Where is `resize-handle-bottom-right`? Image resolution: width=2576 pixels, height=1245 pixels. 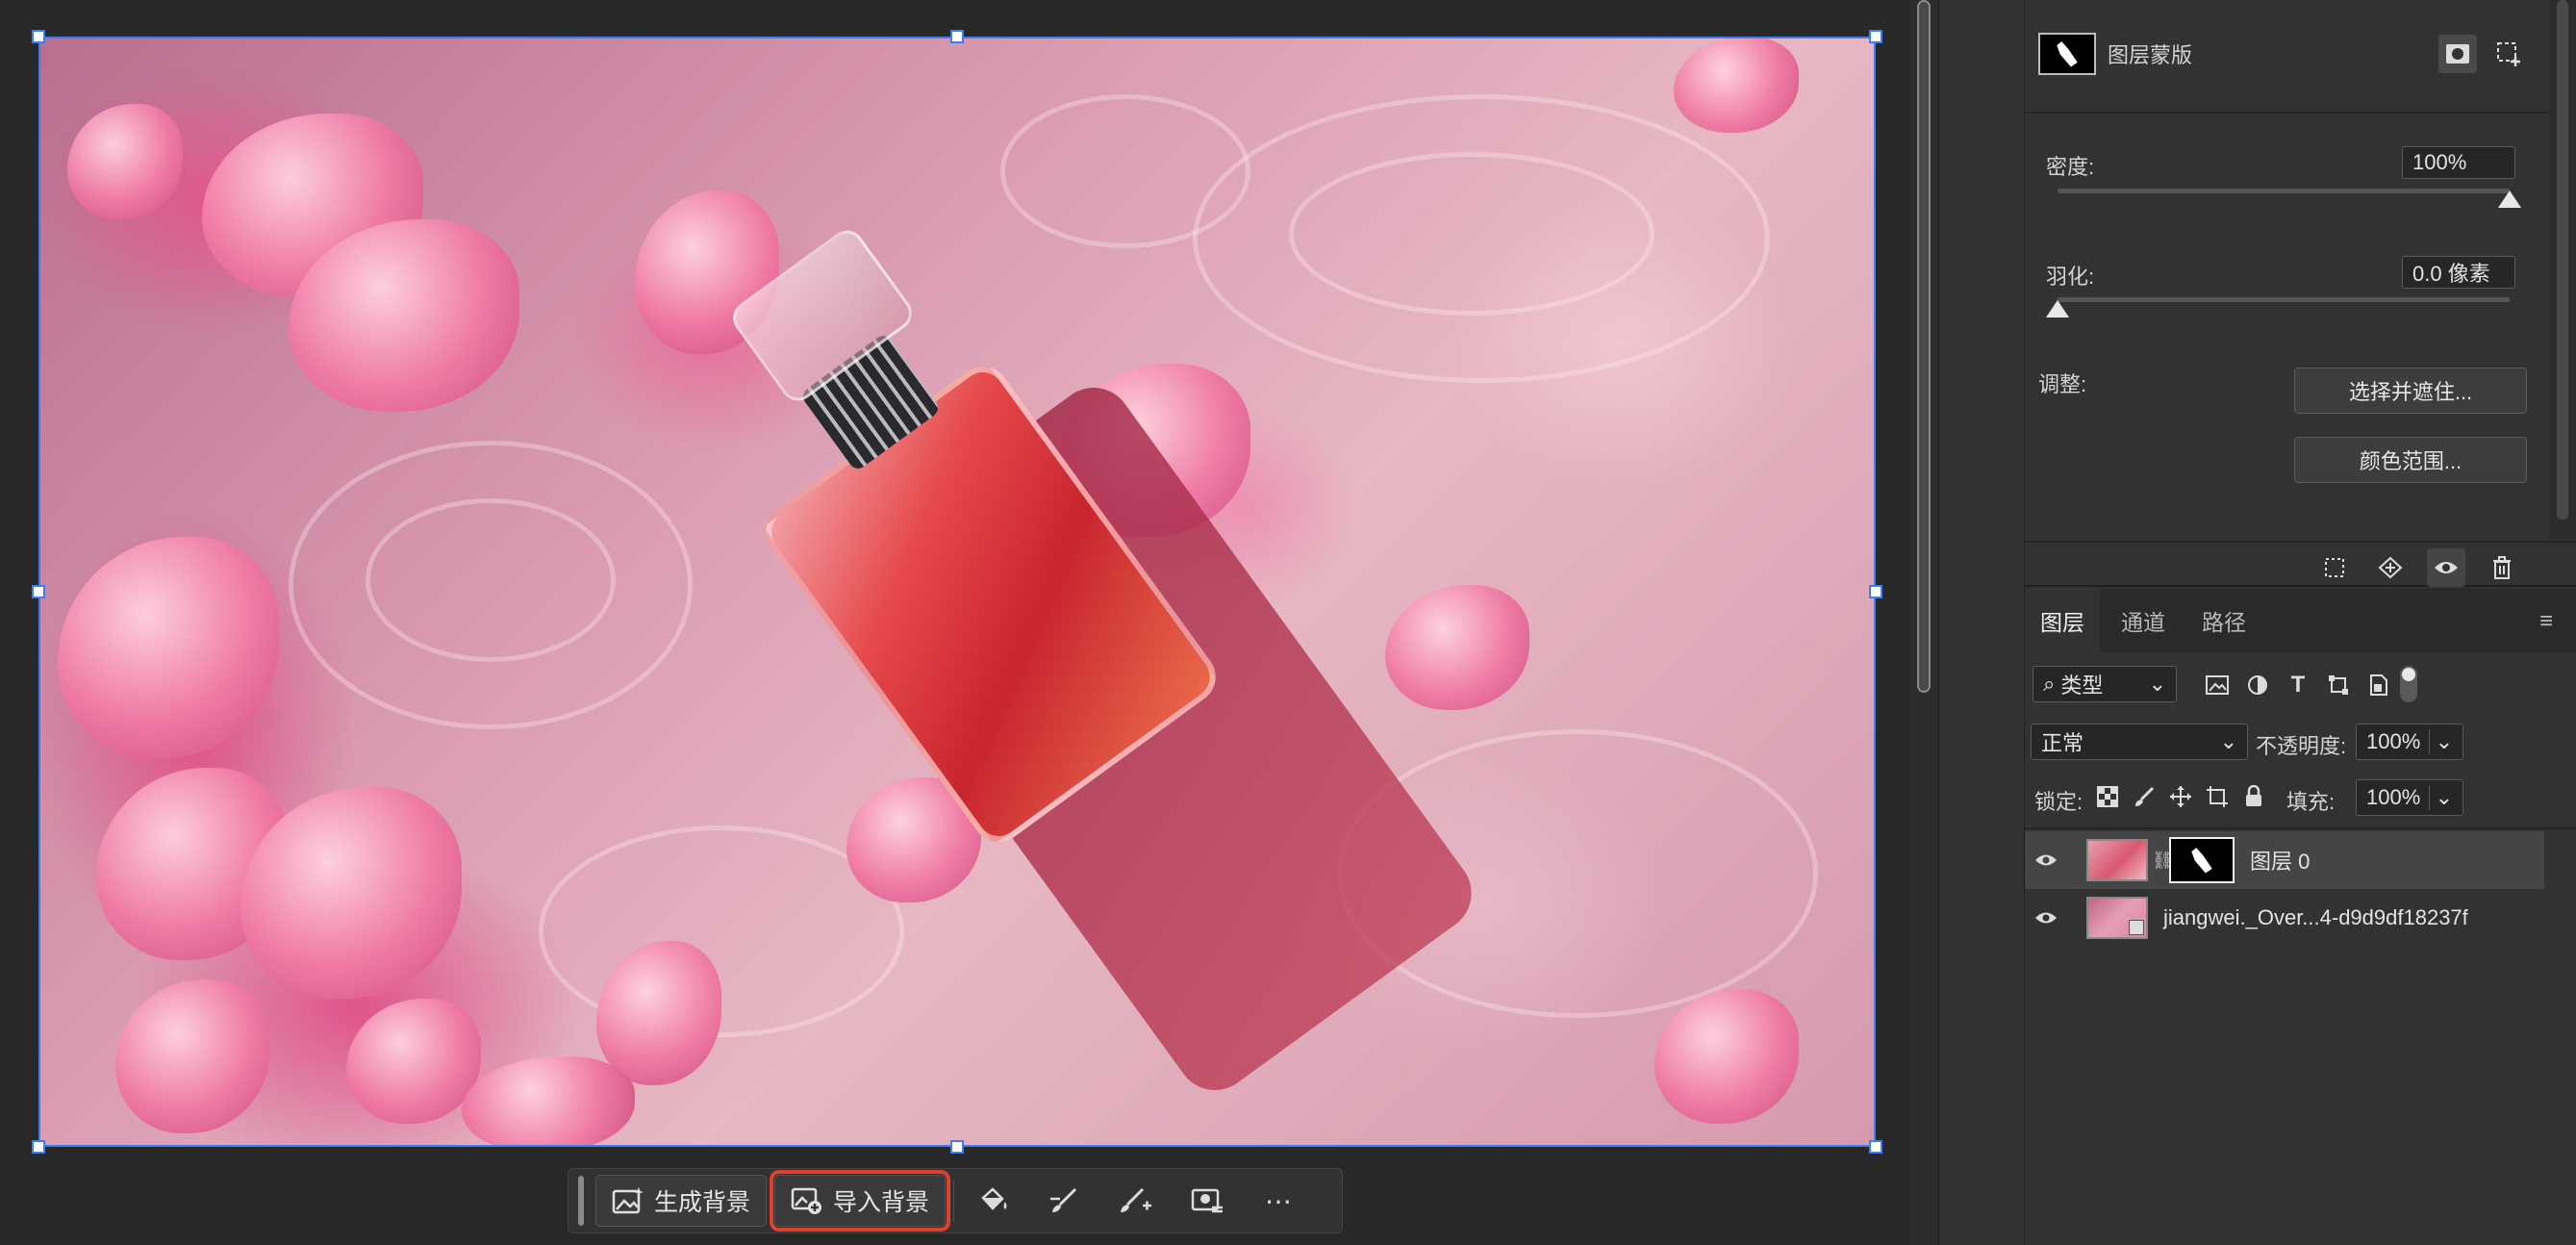 resize-handle-bottom-right is located at coordinates (1876, 1147).